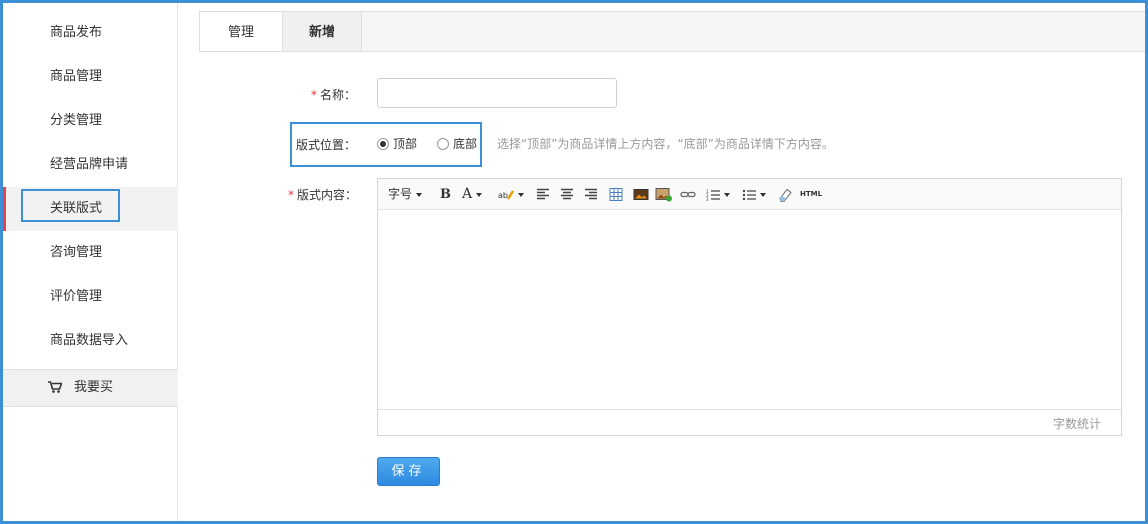  What do you see at coordinates (70, 205) in the screenshot?
I see `active-item-highlight` at bounding box center [70, 205].